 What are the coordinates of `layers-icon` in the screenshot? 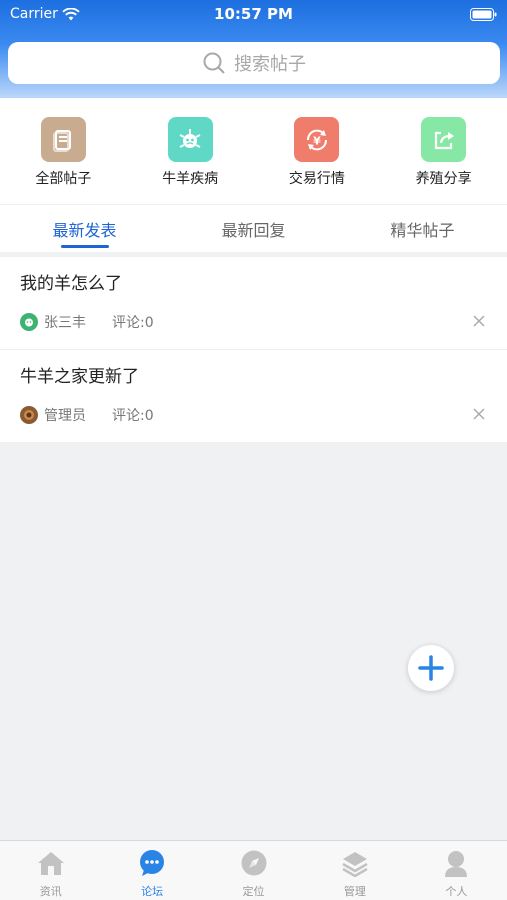 It's located at (355, 863).